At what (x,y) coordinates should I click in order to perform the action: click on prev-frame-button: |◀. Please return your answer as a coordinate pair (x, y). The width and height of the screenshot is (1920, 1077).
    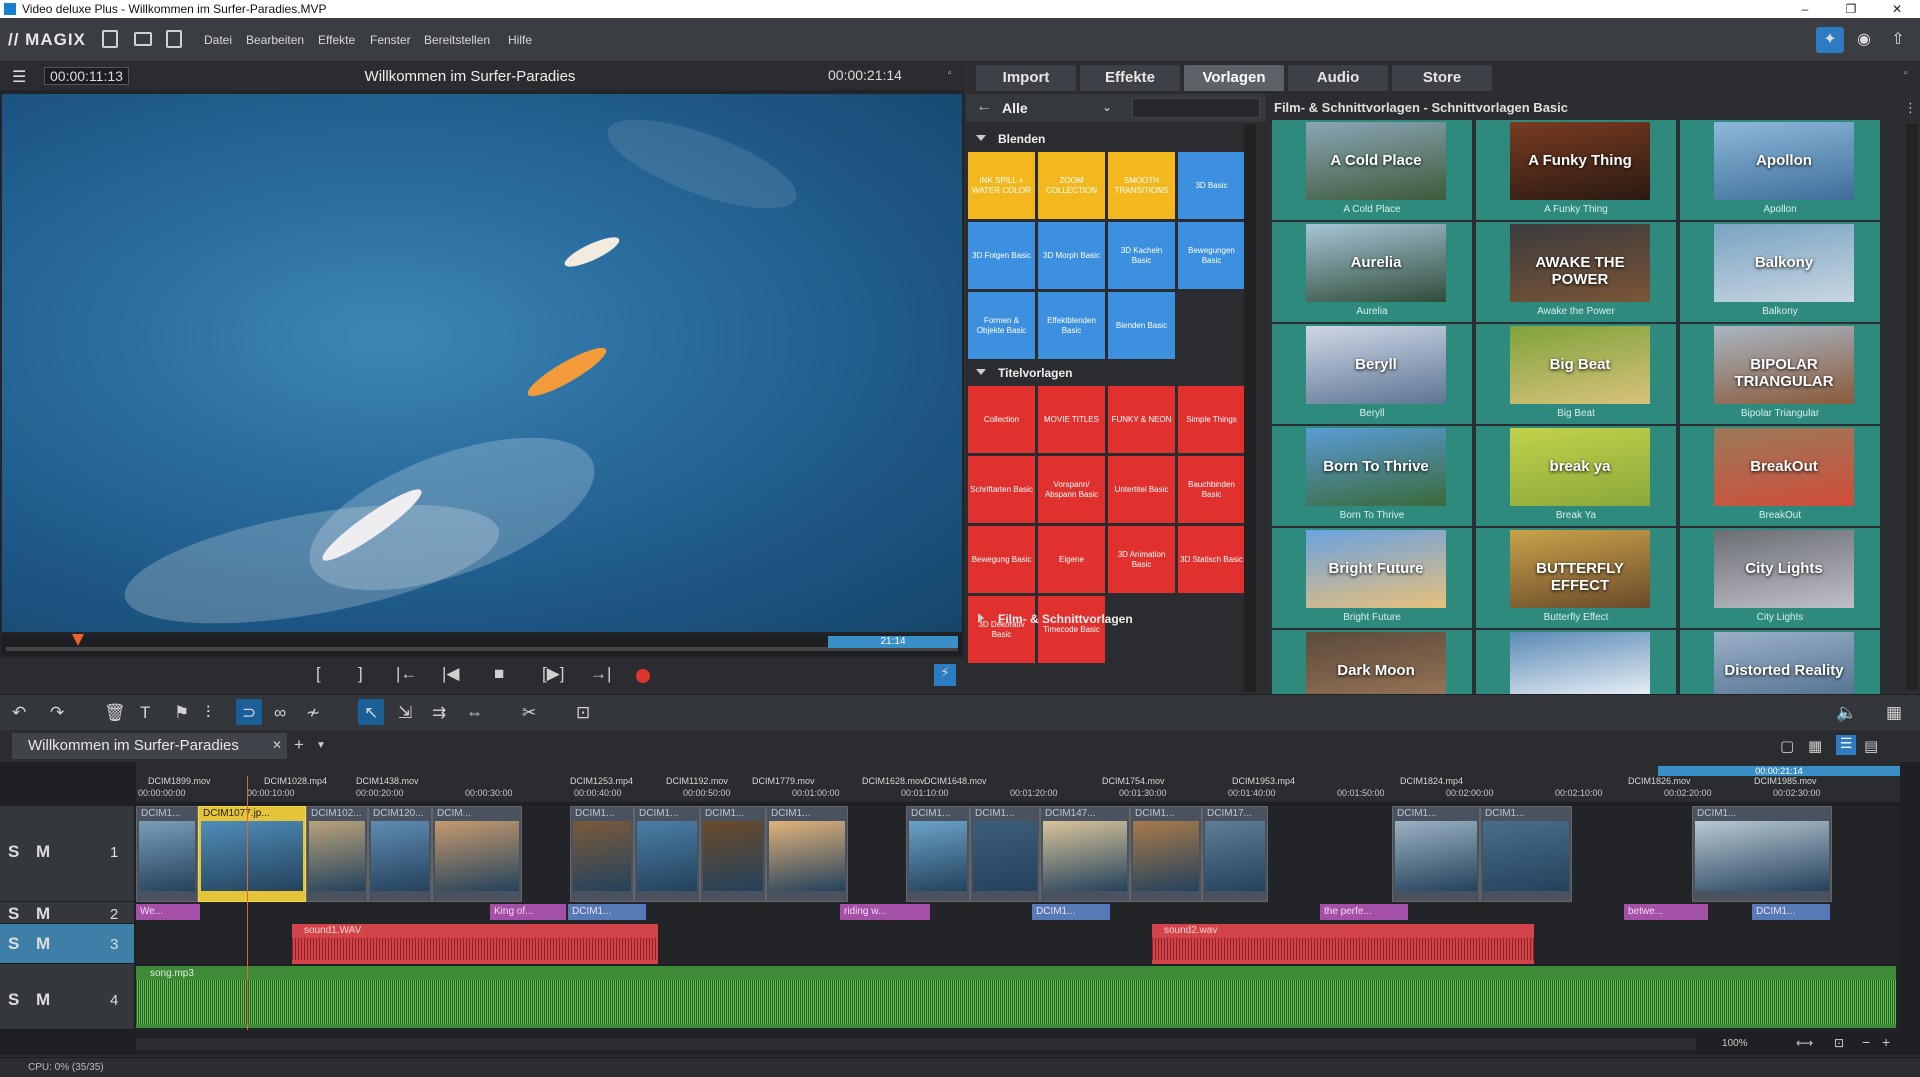
    Looking at the image, I should click on (451, 674).